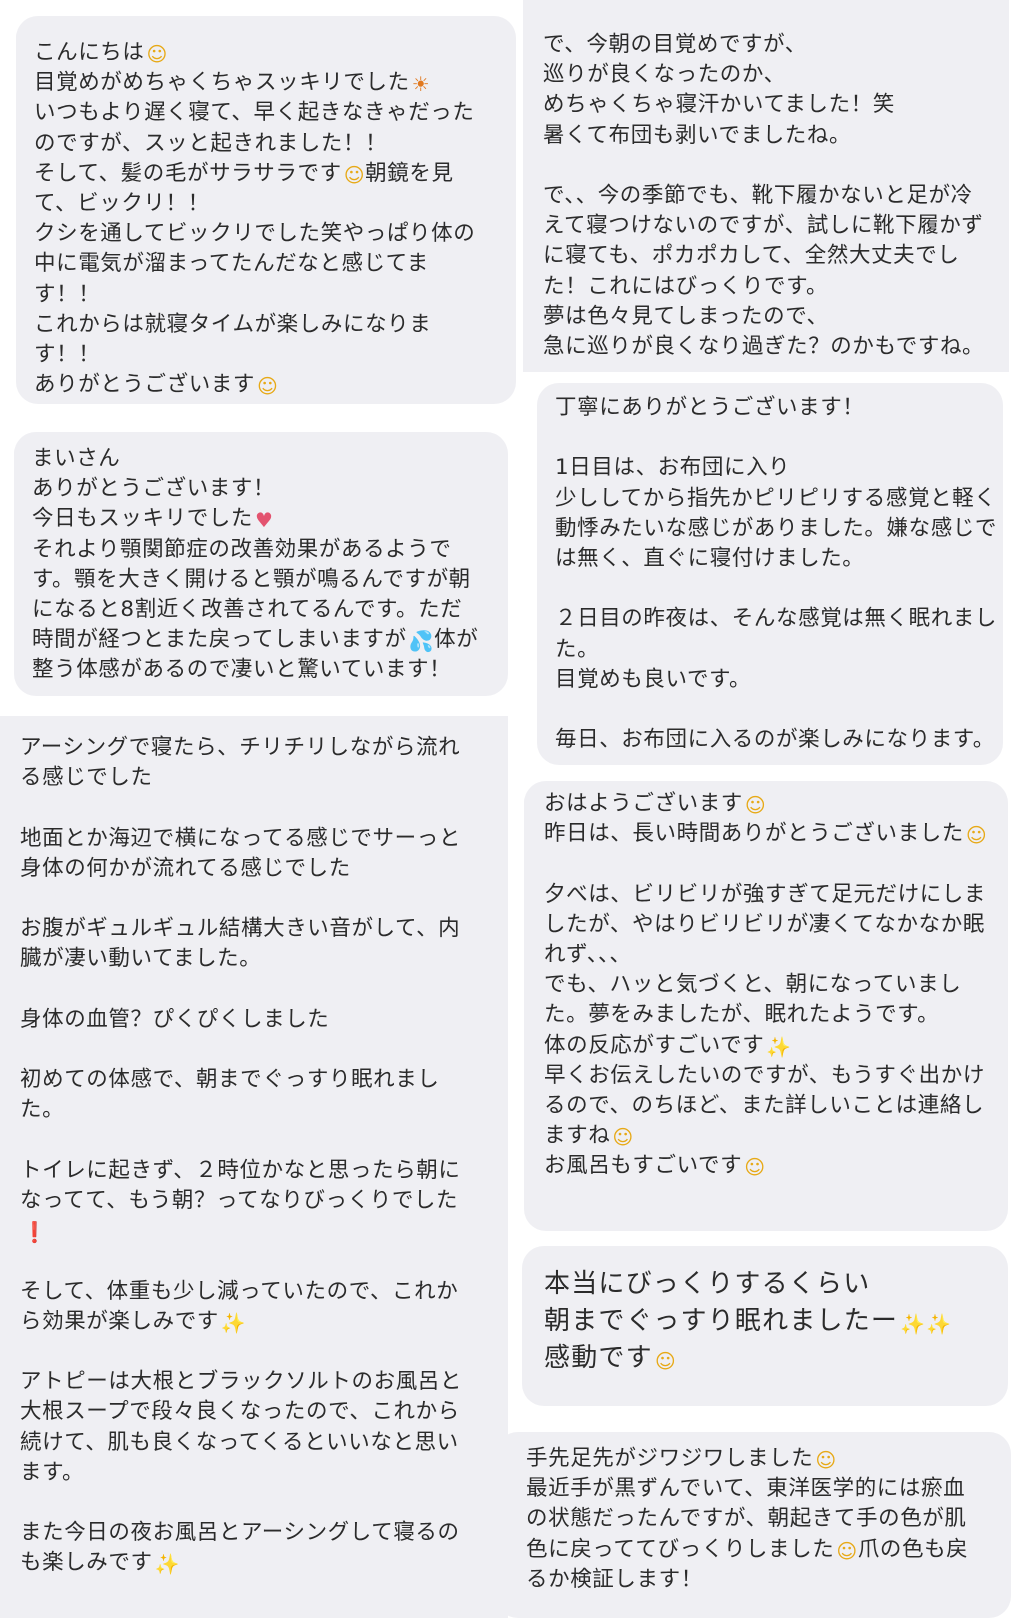 The width and height of the screenshot is (1012, 1618). What do you see at coordinates (254, 778) in the screenshot?
I see `message-line: る感じでした` at bounding box center [254, 778].